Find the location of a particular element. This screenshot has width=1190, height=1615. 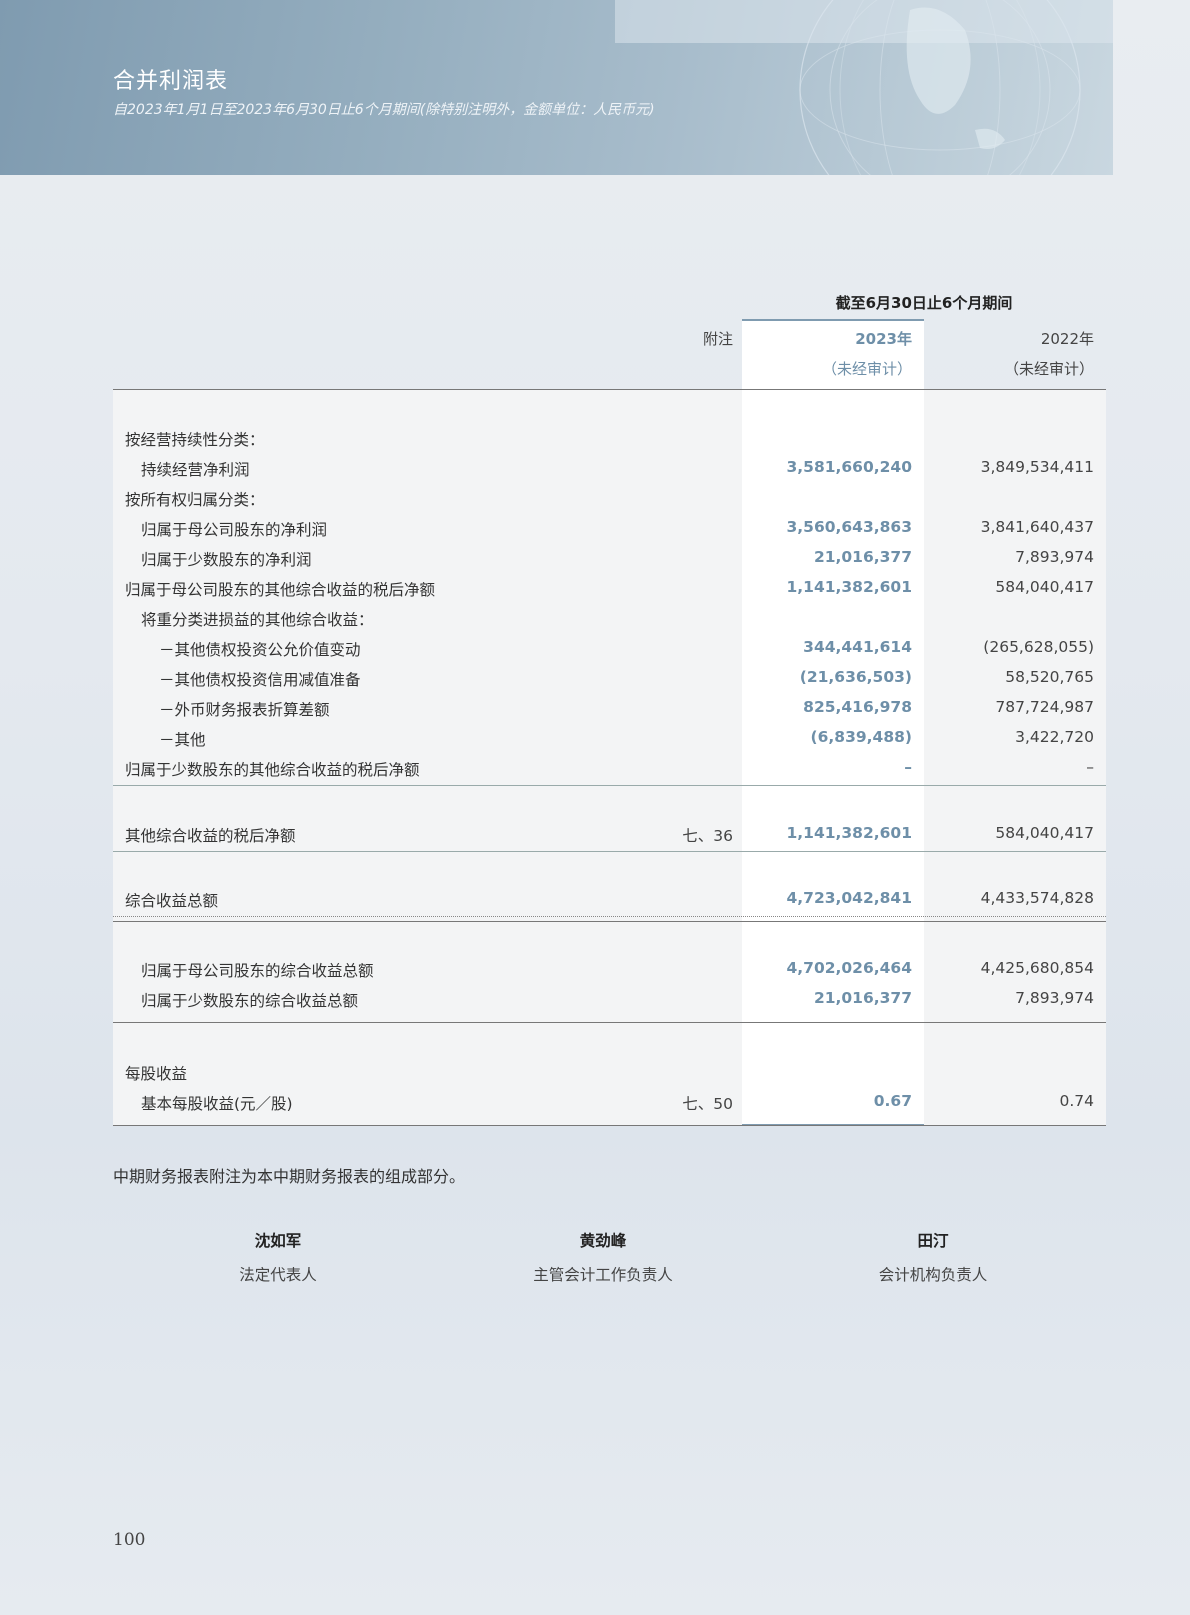

footnote: 中期财务报表附注为本中期财务报表的组成部分。 is located at coordinates (289, 1176).